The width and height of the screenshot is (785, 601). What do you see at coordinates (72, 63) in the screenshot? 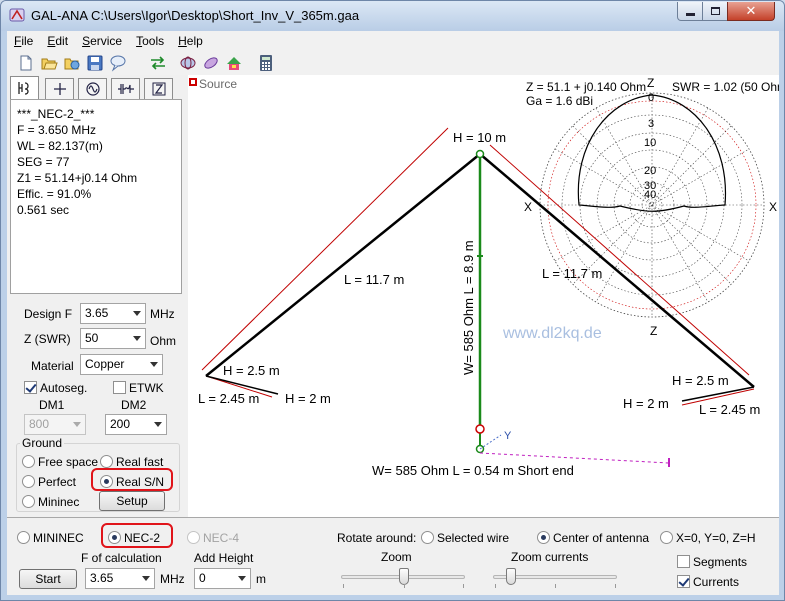
I see `open-recent-icon` at bounding box center [72, 63].